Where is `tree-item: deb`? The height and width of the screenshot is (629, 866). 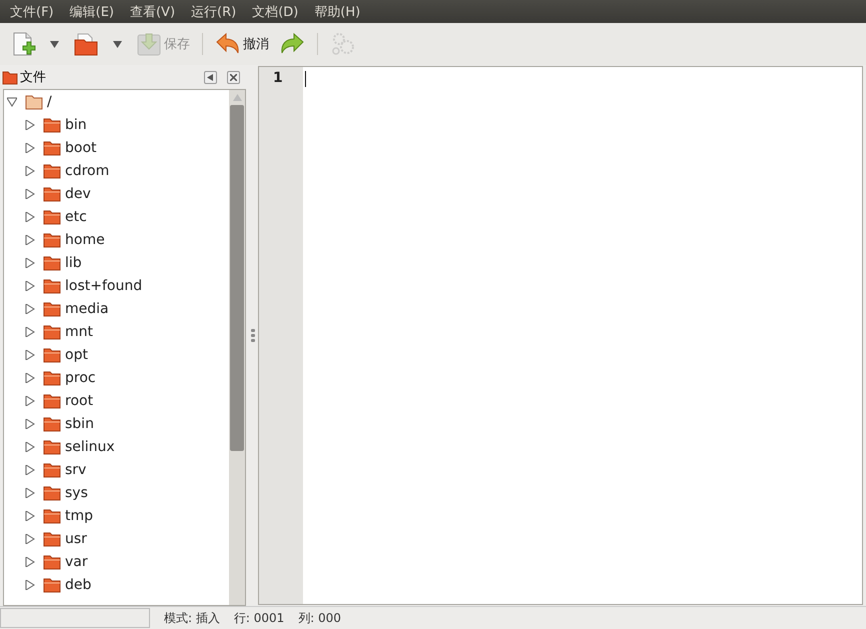 tree-item: deb is located at coordinates (116, 584).